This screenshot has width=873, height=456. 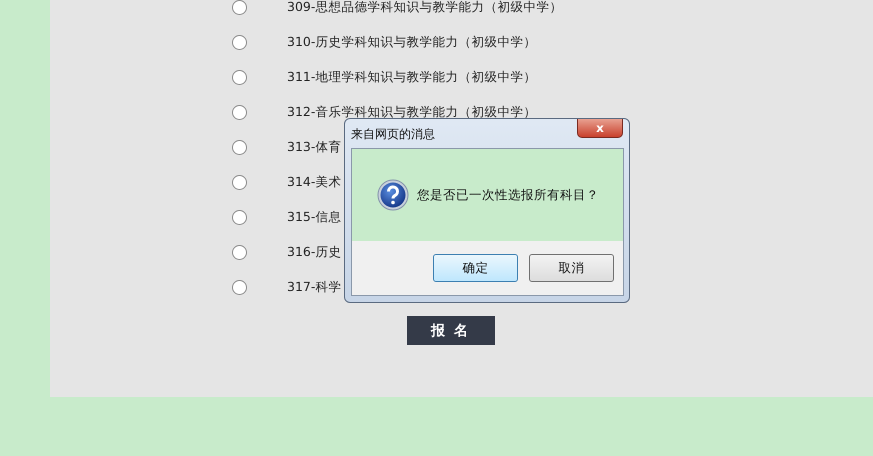 I want to click on subject-label: 311-地理学科知识与教学能力（初级中学）, so click(x=411, y=77).